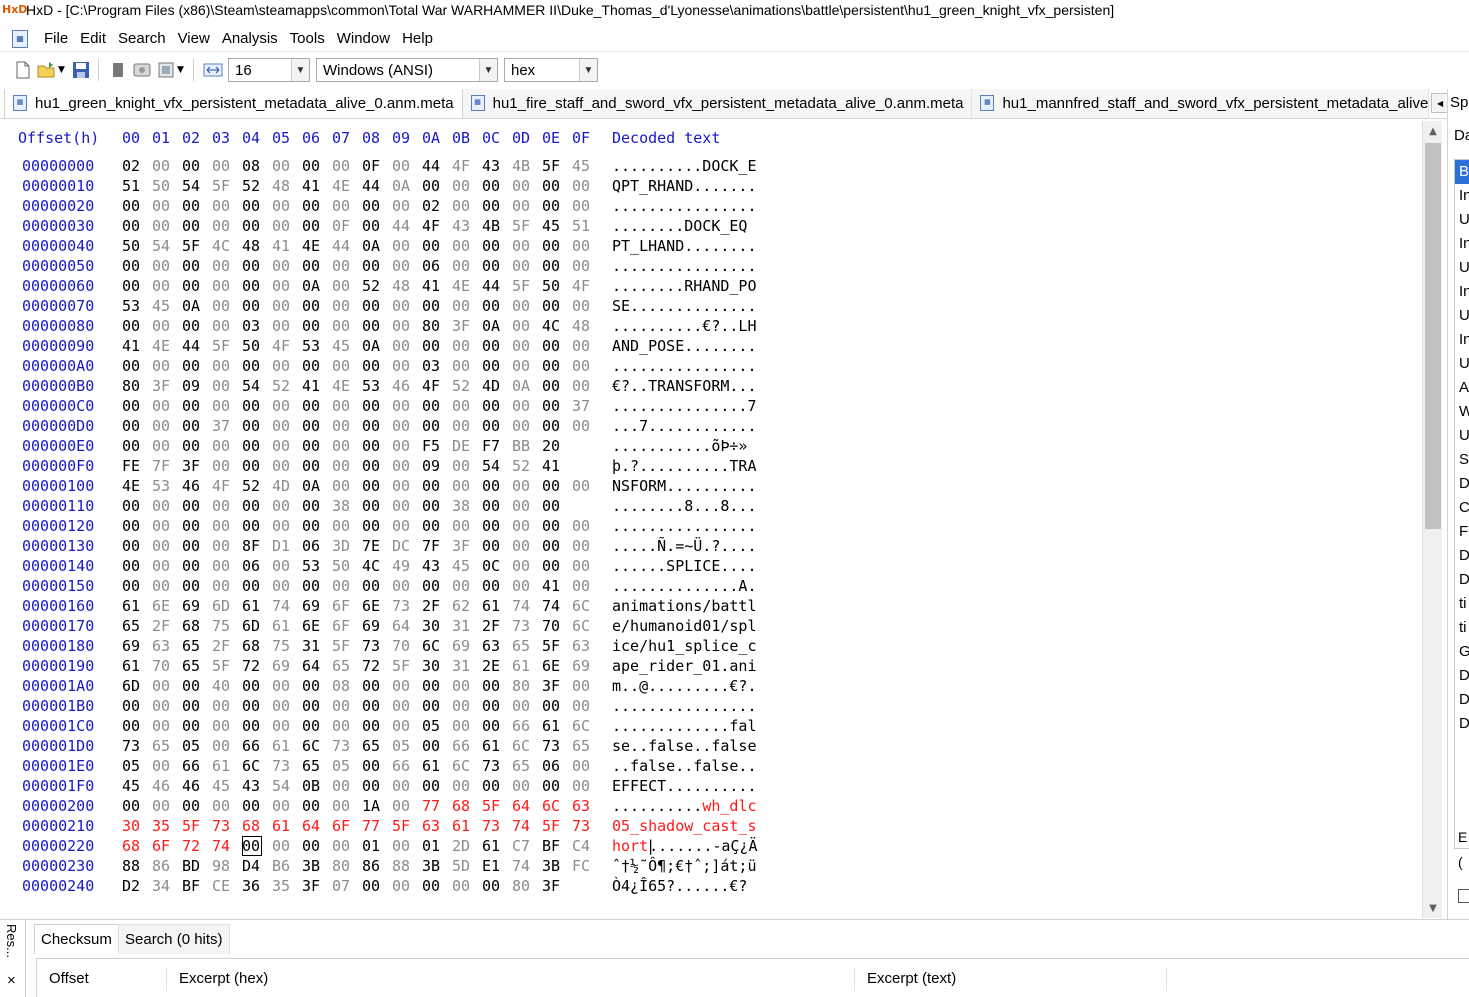 The image size is (1469, 997). Describe the element at coordinates (1433, 908) in the screenshot. I see `scroll-down-icon: ▼` at that location.